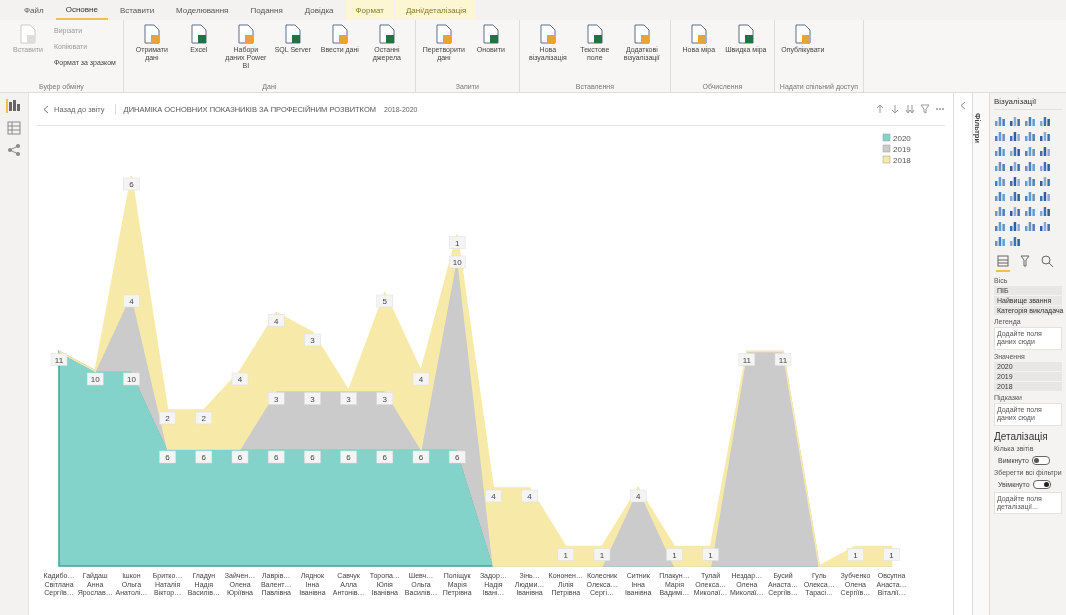 Image resolution: width=1066 pixels, height=615 pixels. What do you see at coordinates (202, 10) in the screenshot?
I see `ribbon-tab: Моделювання` at bounding box center [202, 10].